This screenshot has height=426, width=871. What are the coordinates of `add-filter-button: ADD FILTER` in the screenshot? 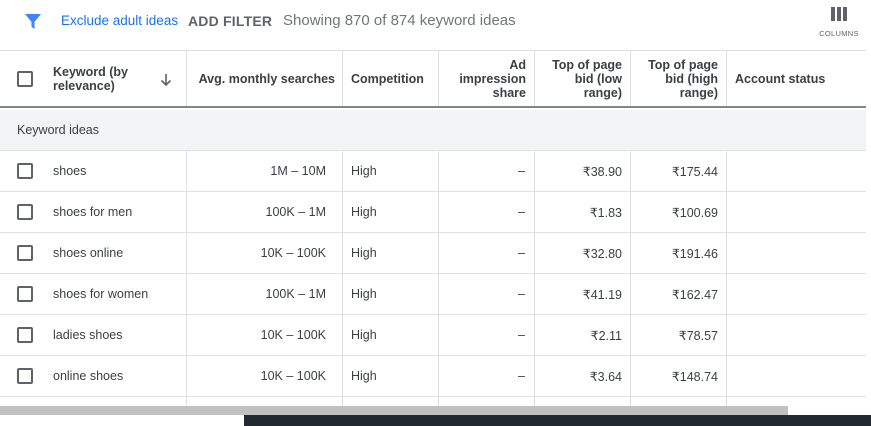 It's located at (230, 21).